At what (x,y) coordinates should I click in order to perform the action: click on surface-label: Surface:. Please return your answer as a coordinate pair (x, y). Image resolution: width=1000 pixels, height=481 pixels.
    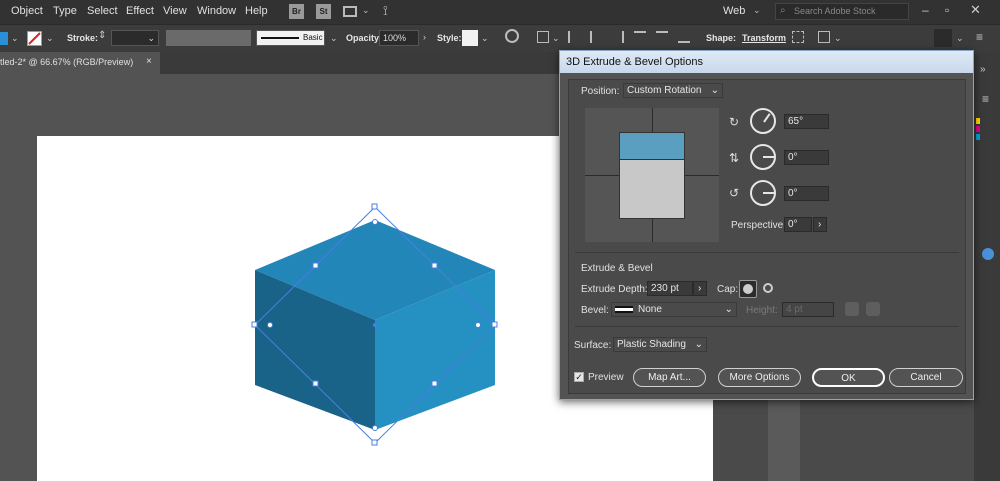
    Looking at the image, I should click on (593, 345).